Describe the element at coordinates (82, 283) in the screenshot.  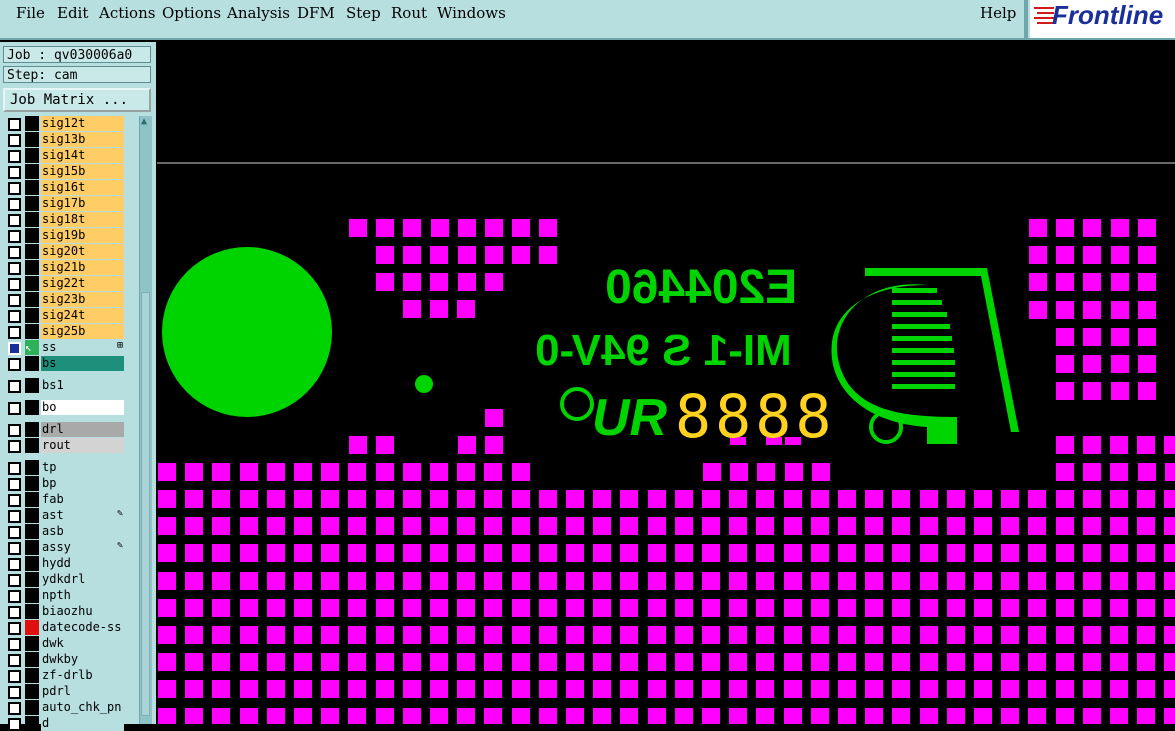
I see `layer-name: sig22t` at that location.